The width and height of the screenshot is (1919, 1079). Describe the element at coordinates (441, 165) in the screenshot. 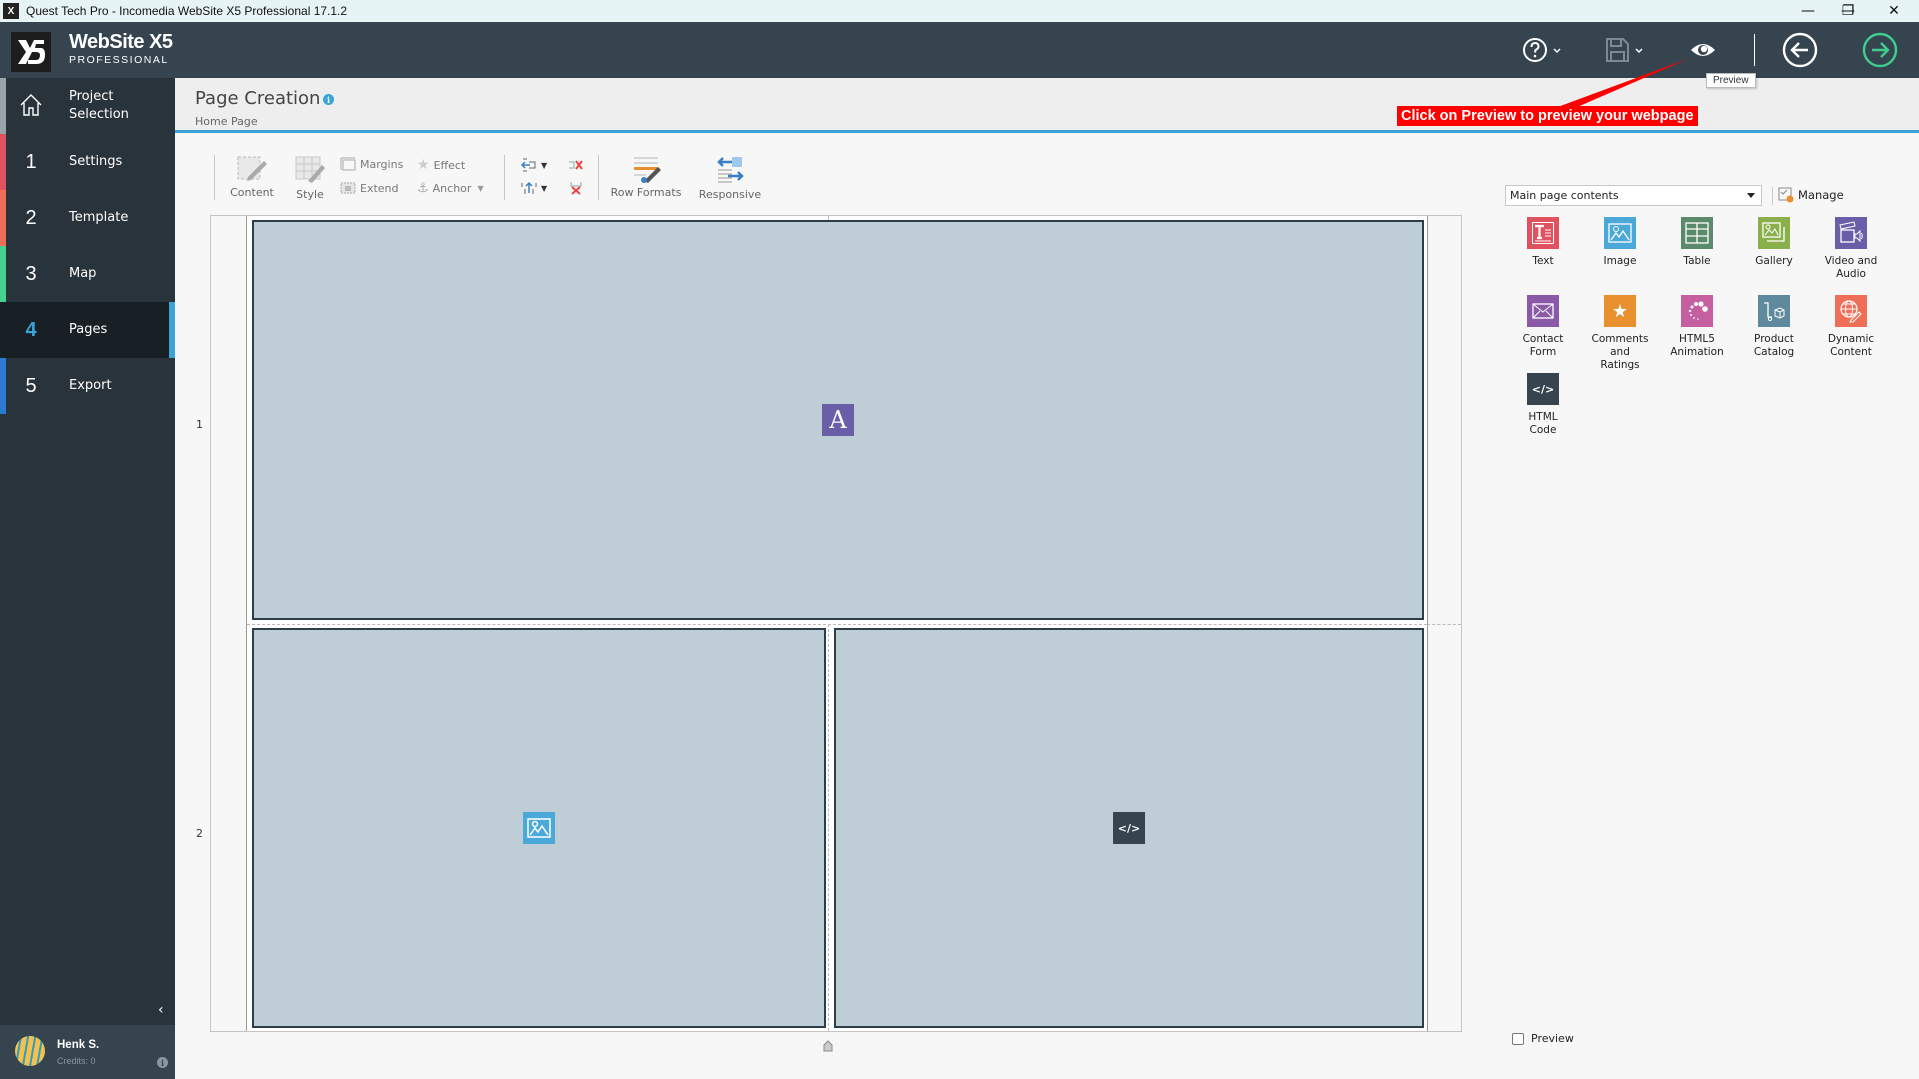

I see `effect-button: ★ Effect` at that location.